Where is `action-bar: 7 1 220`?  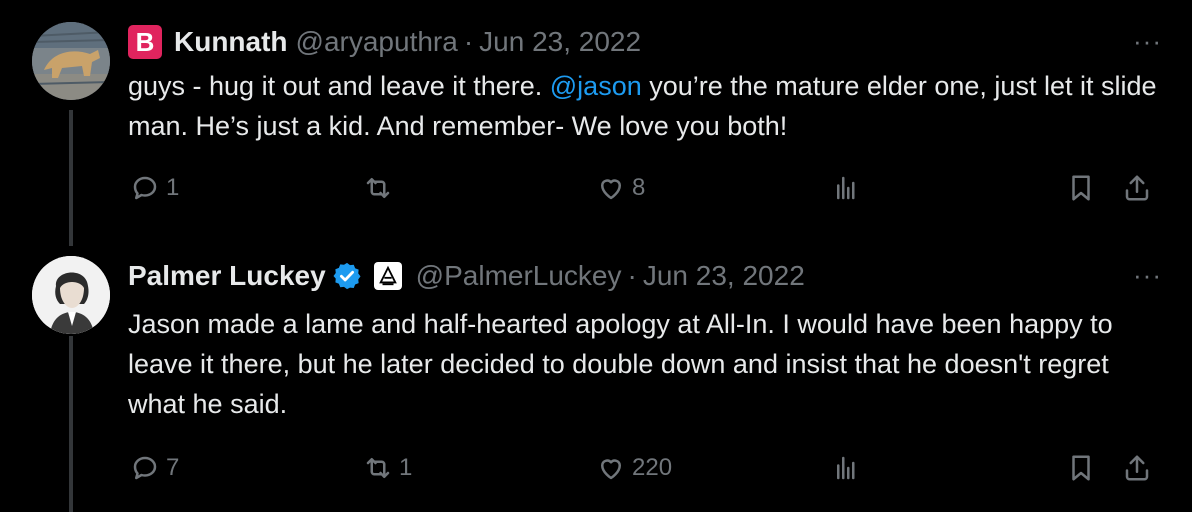 action-bar: 7 1 220 is located at coordinates (645, 468).